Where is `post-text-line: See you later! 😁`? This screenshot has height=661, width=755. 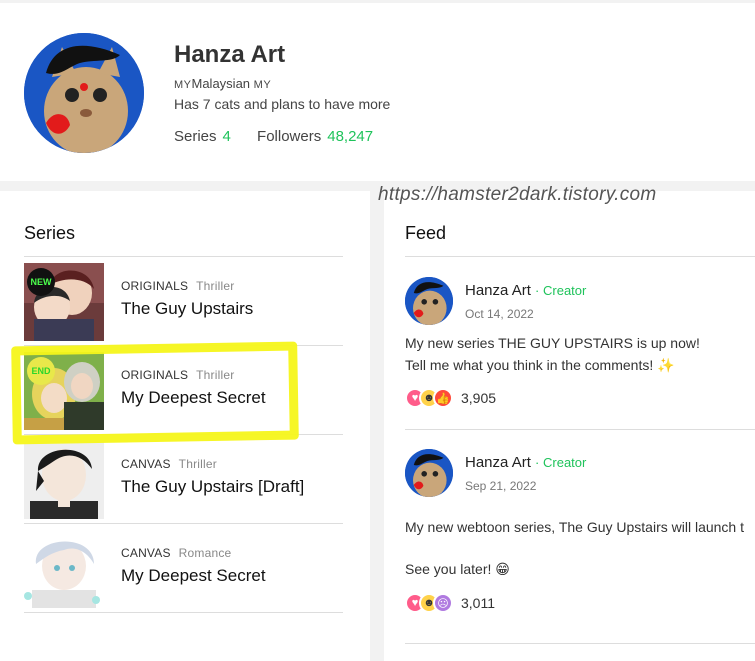 post-text-line: See you later! 😁 is located at coordinates (457, 569).